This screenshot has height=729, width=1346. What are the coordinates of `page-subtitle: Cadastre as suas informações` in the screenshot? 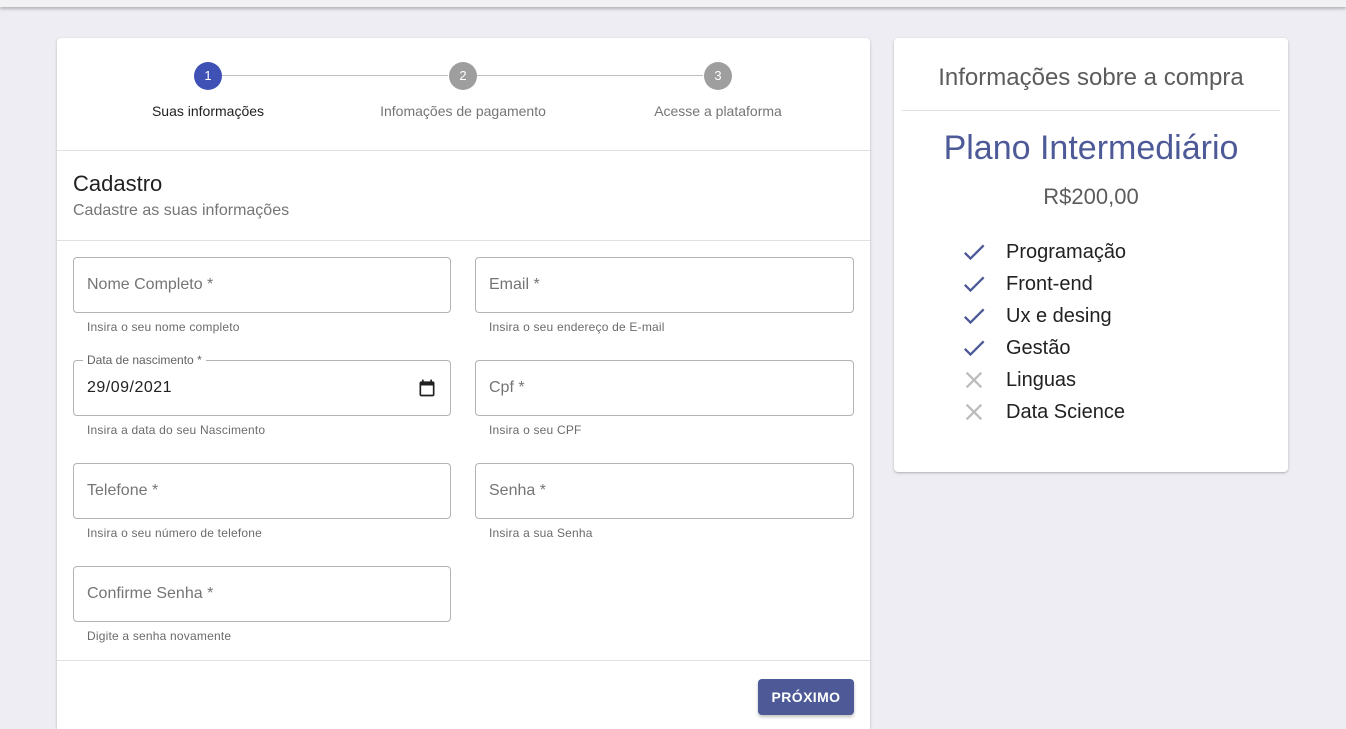 It's located at (181, 210).